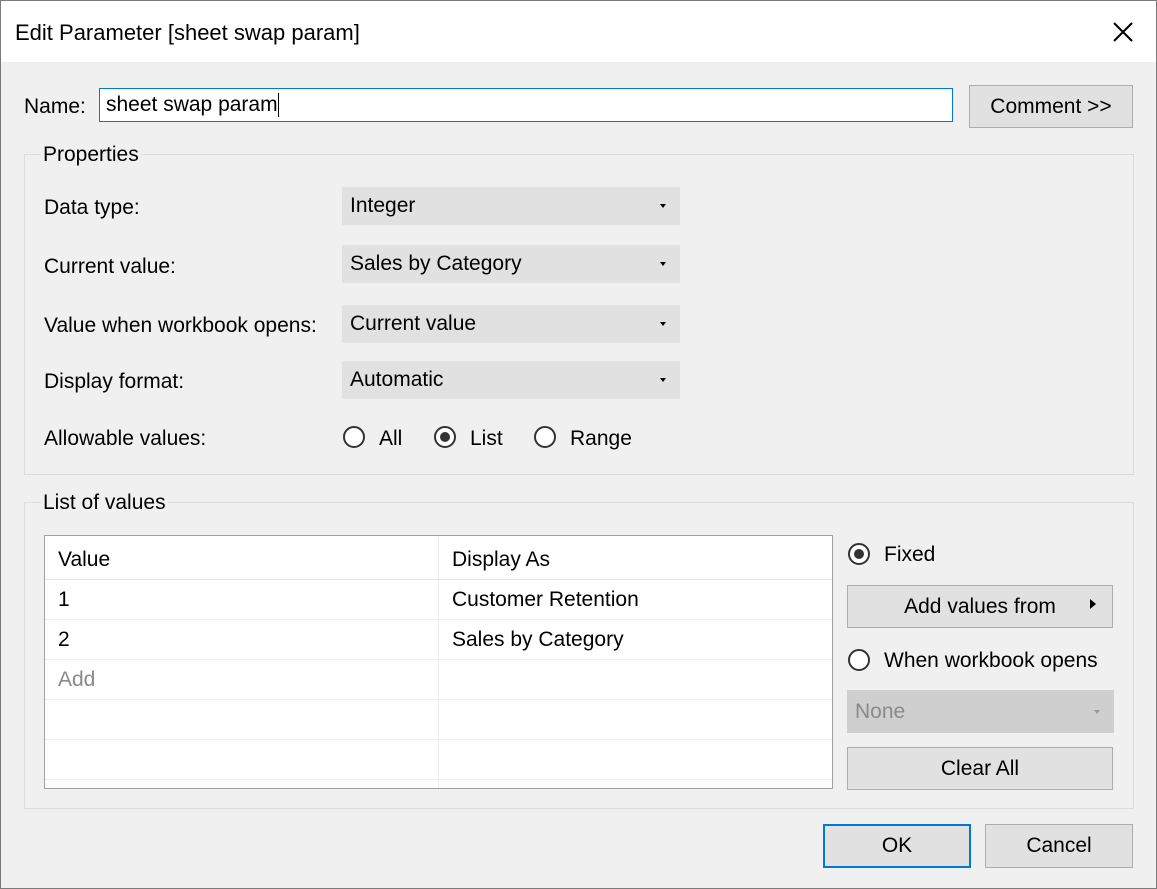 This screenshot has width=1157, height=889. What do you see at coordinates (578, 31) in the screenshot?
I see `title-bar: Edit Parameter [sheet swap param]` at bounding box center [578, 31].